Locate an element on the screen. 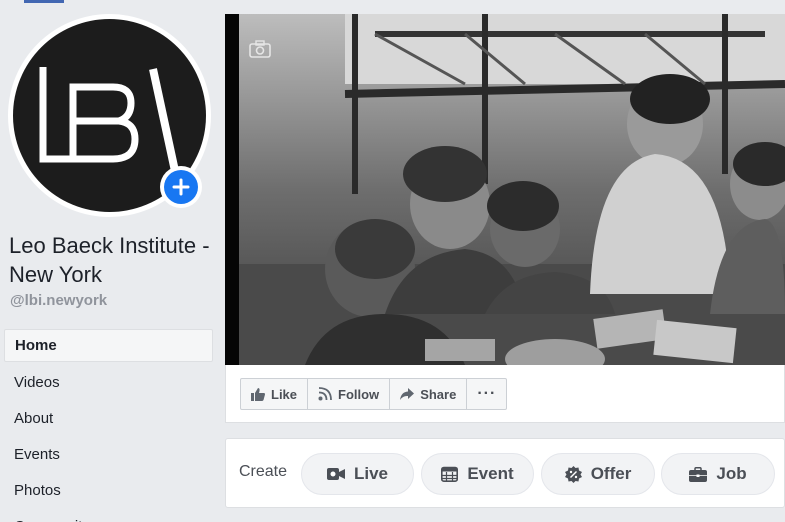  create-job-button: Job is located at coordinates (718, 474).